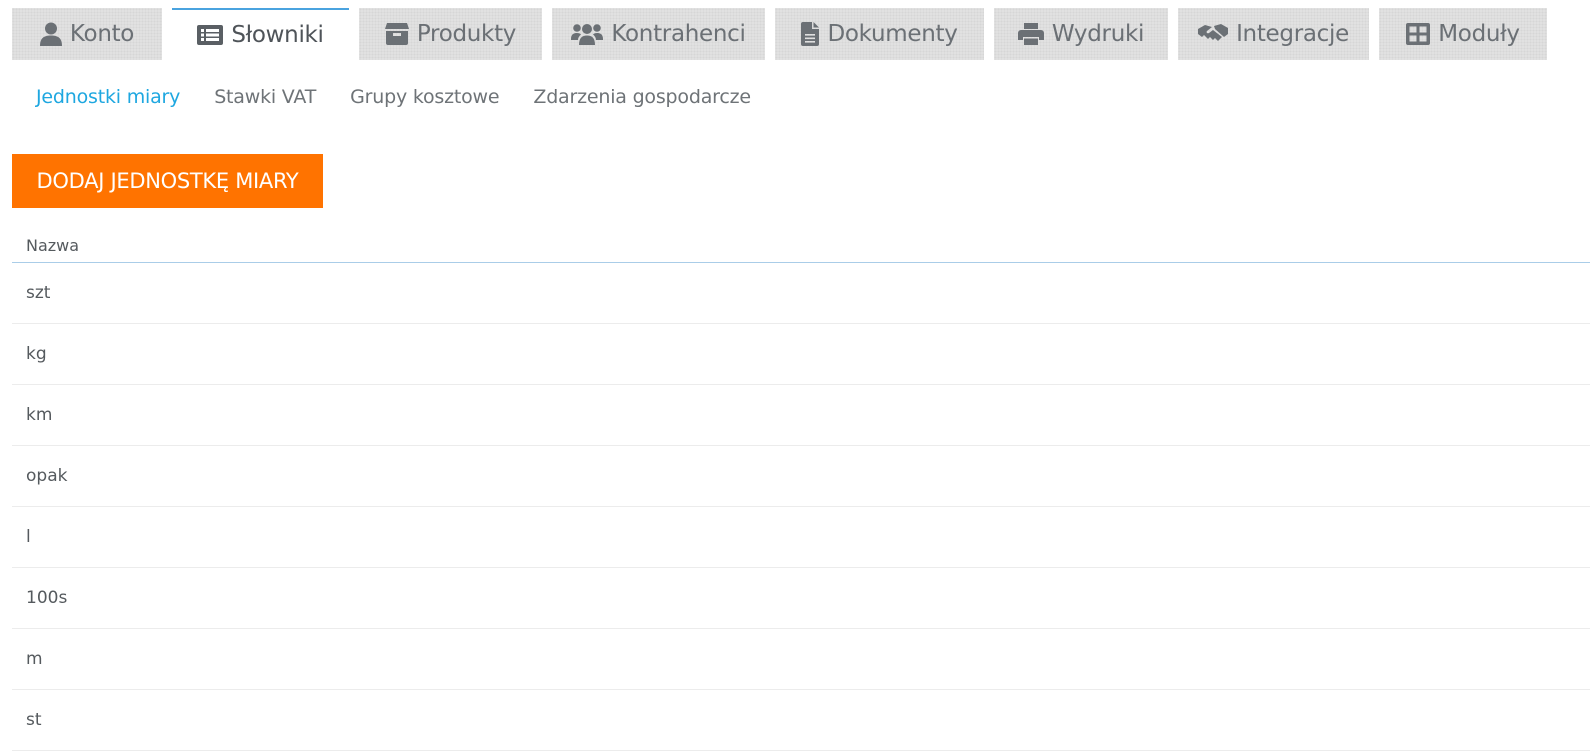 This screenshot has width=1590, height=752. What do you see at coordinates (1098, 34) in the screenshot?
I see `tab-label: Wydruki` at bounding box center [1098, 34].